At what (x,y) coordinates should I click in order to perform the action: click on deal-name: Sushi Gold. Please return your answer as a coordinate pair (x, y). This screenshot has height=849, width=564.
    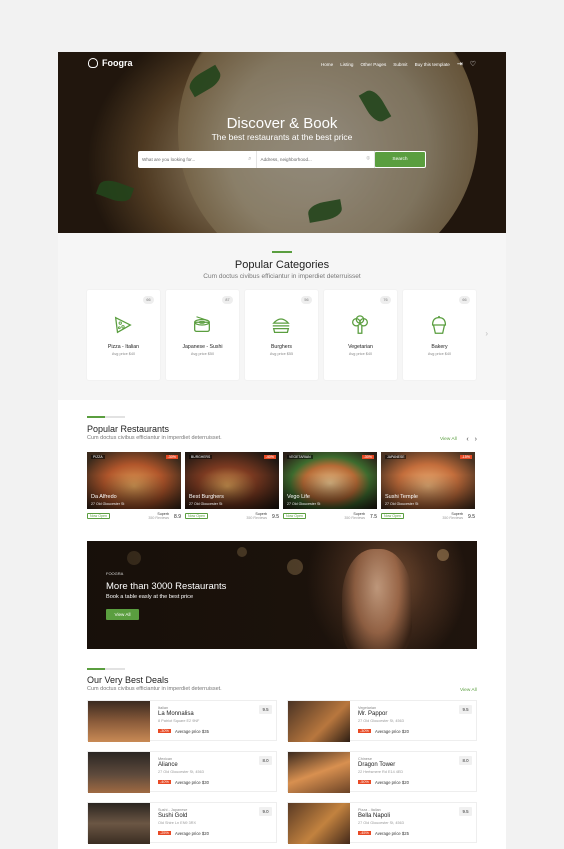
    Looking at the image, I should click on (173, 816).